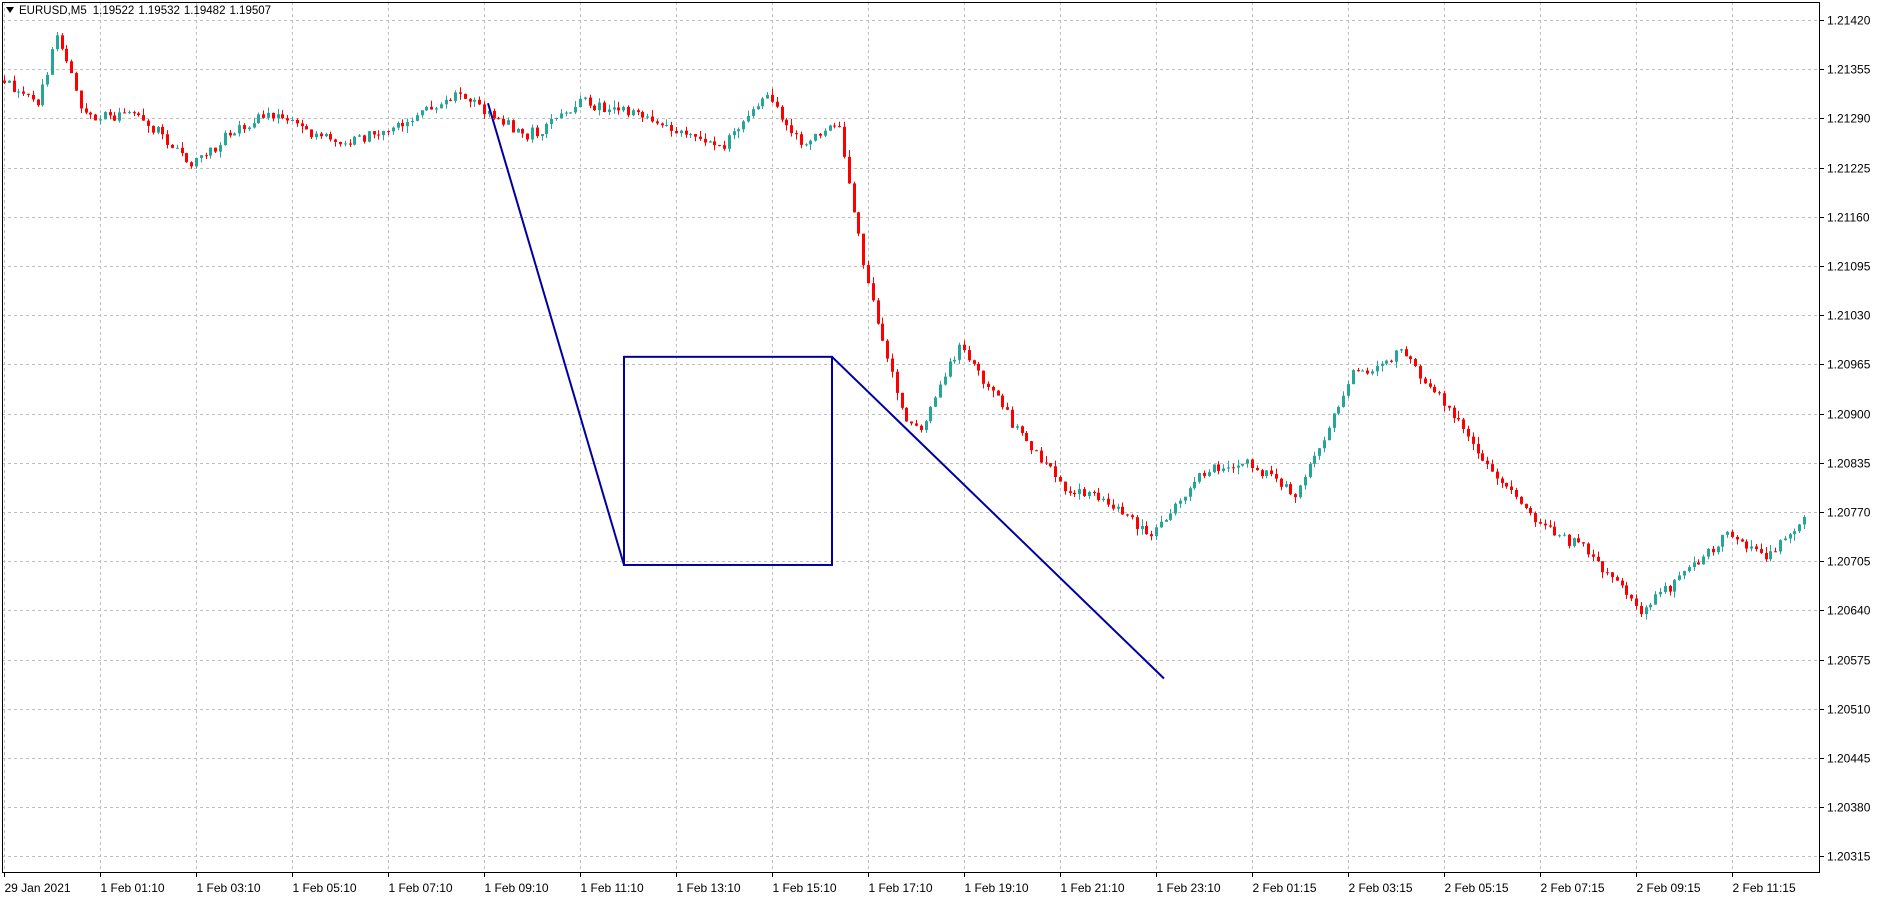 The image size is (1879, 900). Describe the element at coordinates (709, 888) in the screenshot. I see `x-tick-label: 1 Feb 13:10` at that location.